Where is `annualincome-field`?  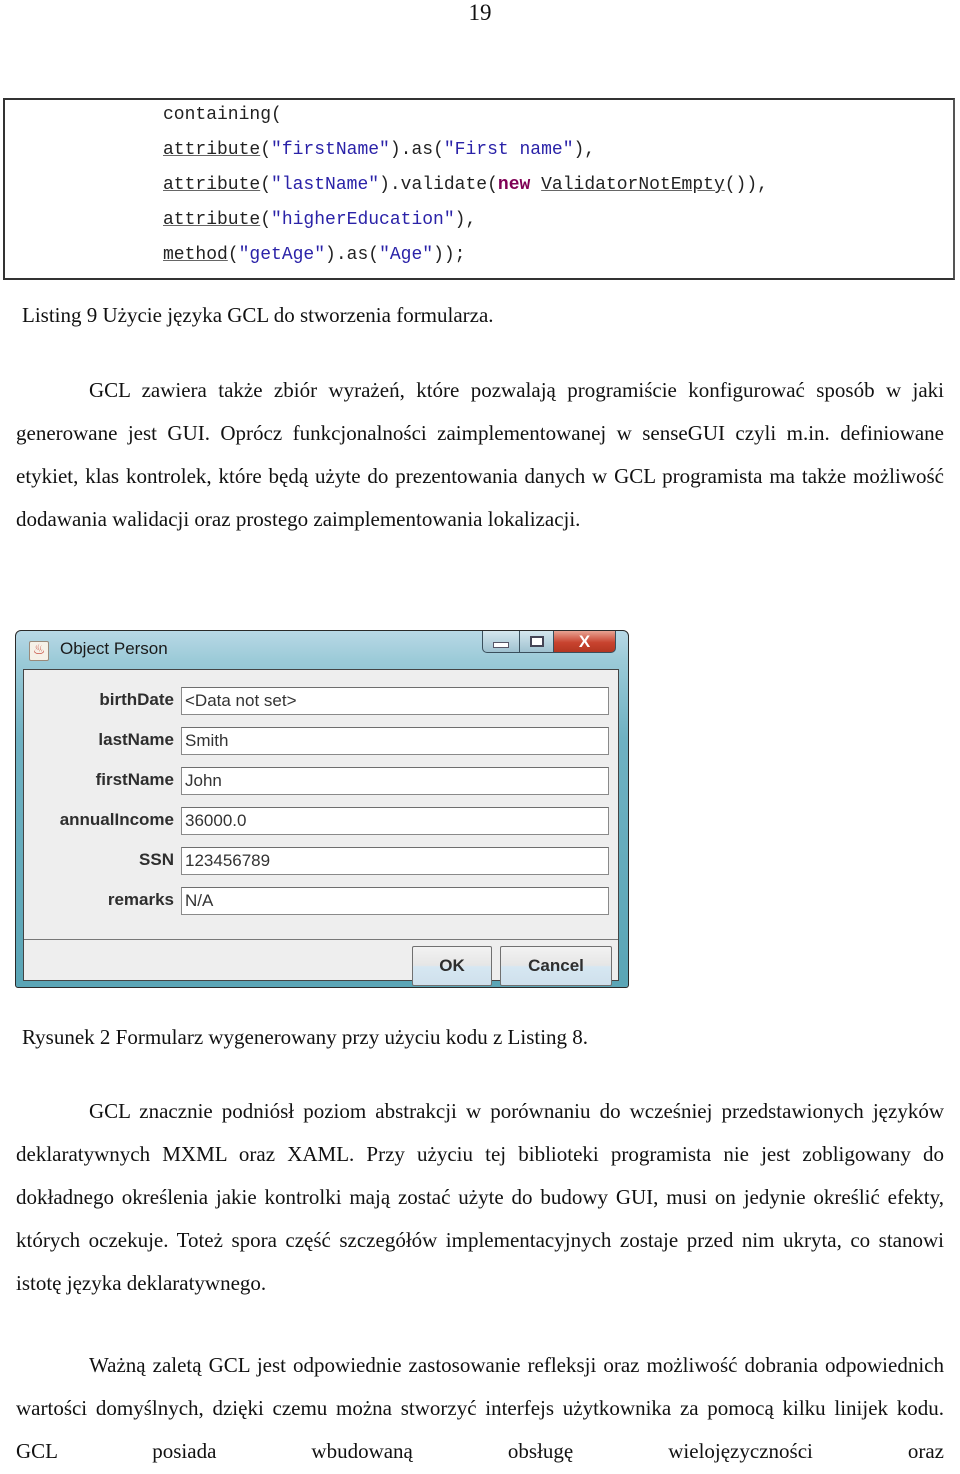 annualincome-field is located at coordinates (395, 821).